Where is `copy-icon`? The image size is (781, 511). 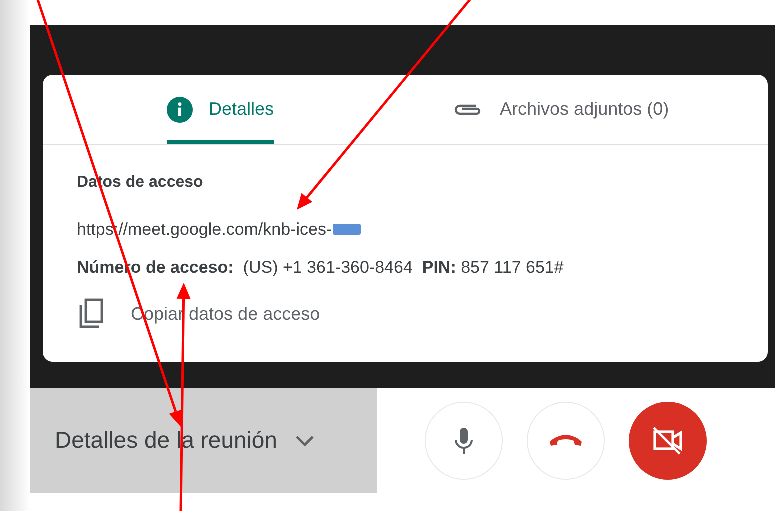
copy-icon is located at coordinates (91, 314).